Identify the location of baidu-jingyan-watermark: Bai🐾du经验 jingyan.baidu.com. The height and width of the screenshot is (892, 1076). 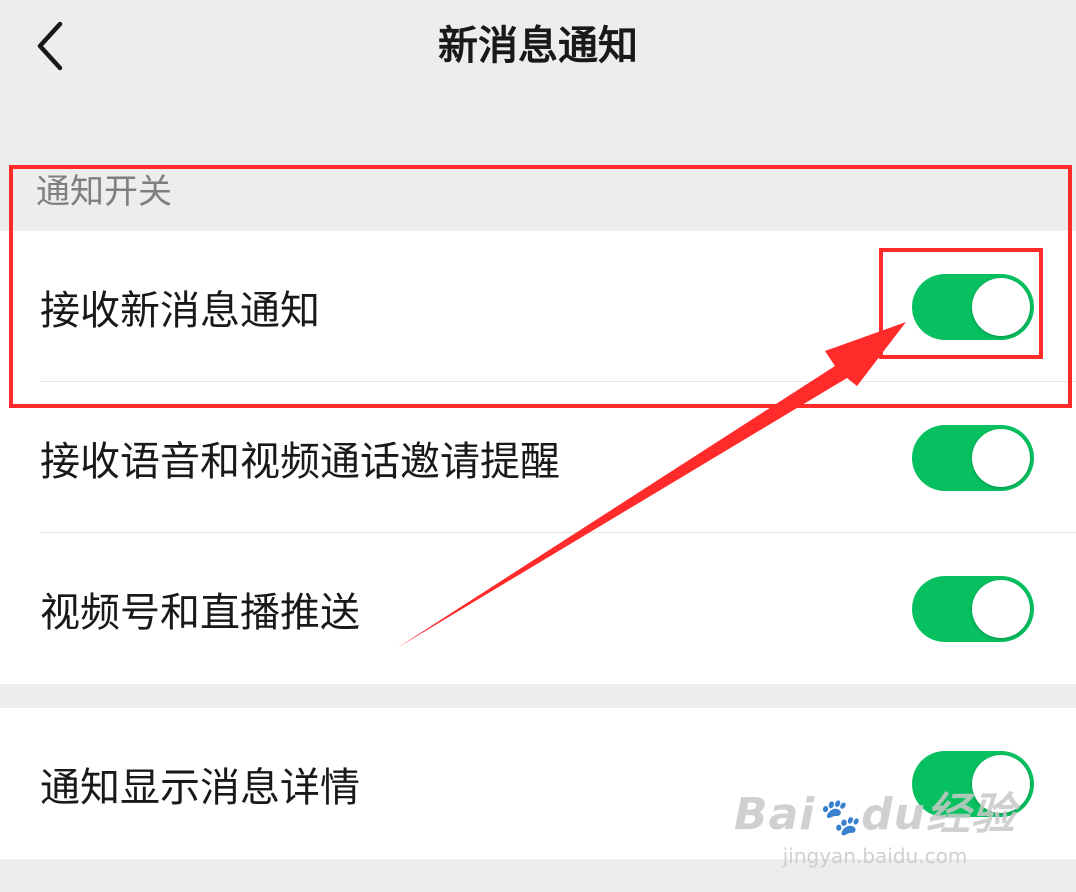
(875, 829).